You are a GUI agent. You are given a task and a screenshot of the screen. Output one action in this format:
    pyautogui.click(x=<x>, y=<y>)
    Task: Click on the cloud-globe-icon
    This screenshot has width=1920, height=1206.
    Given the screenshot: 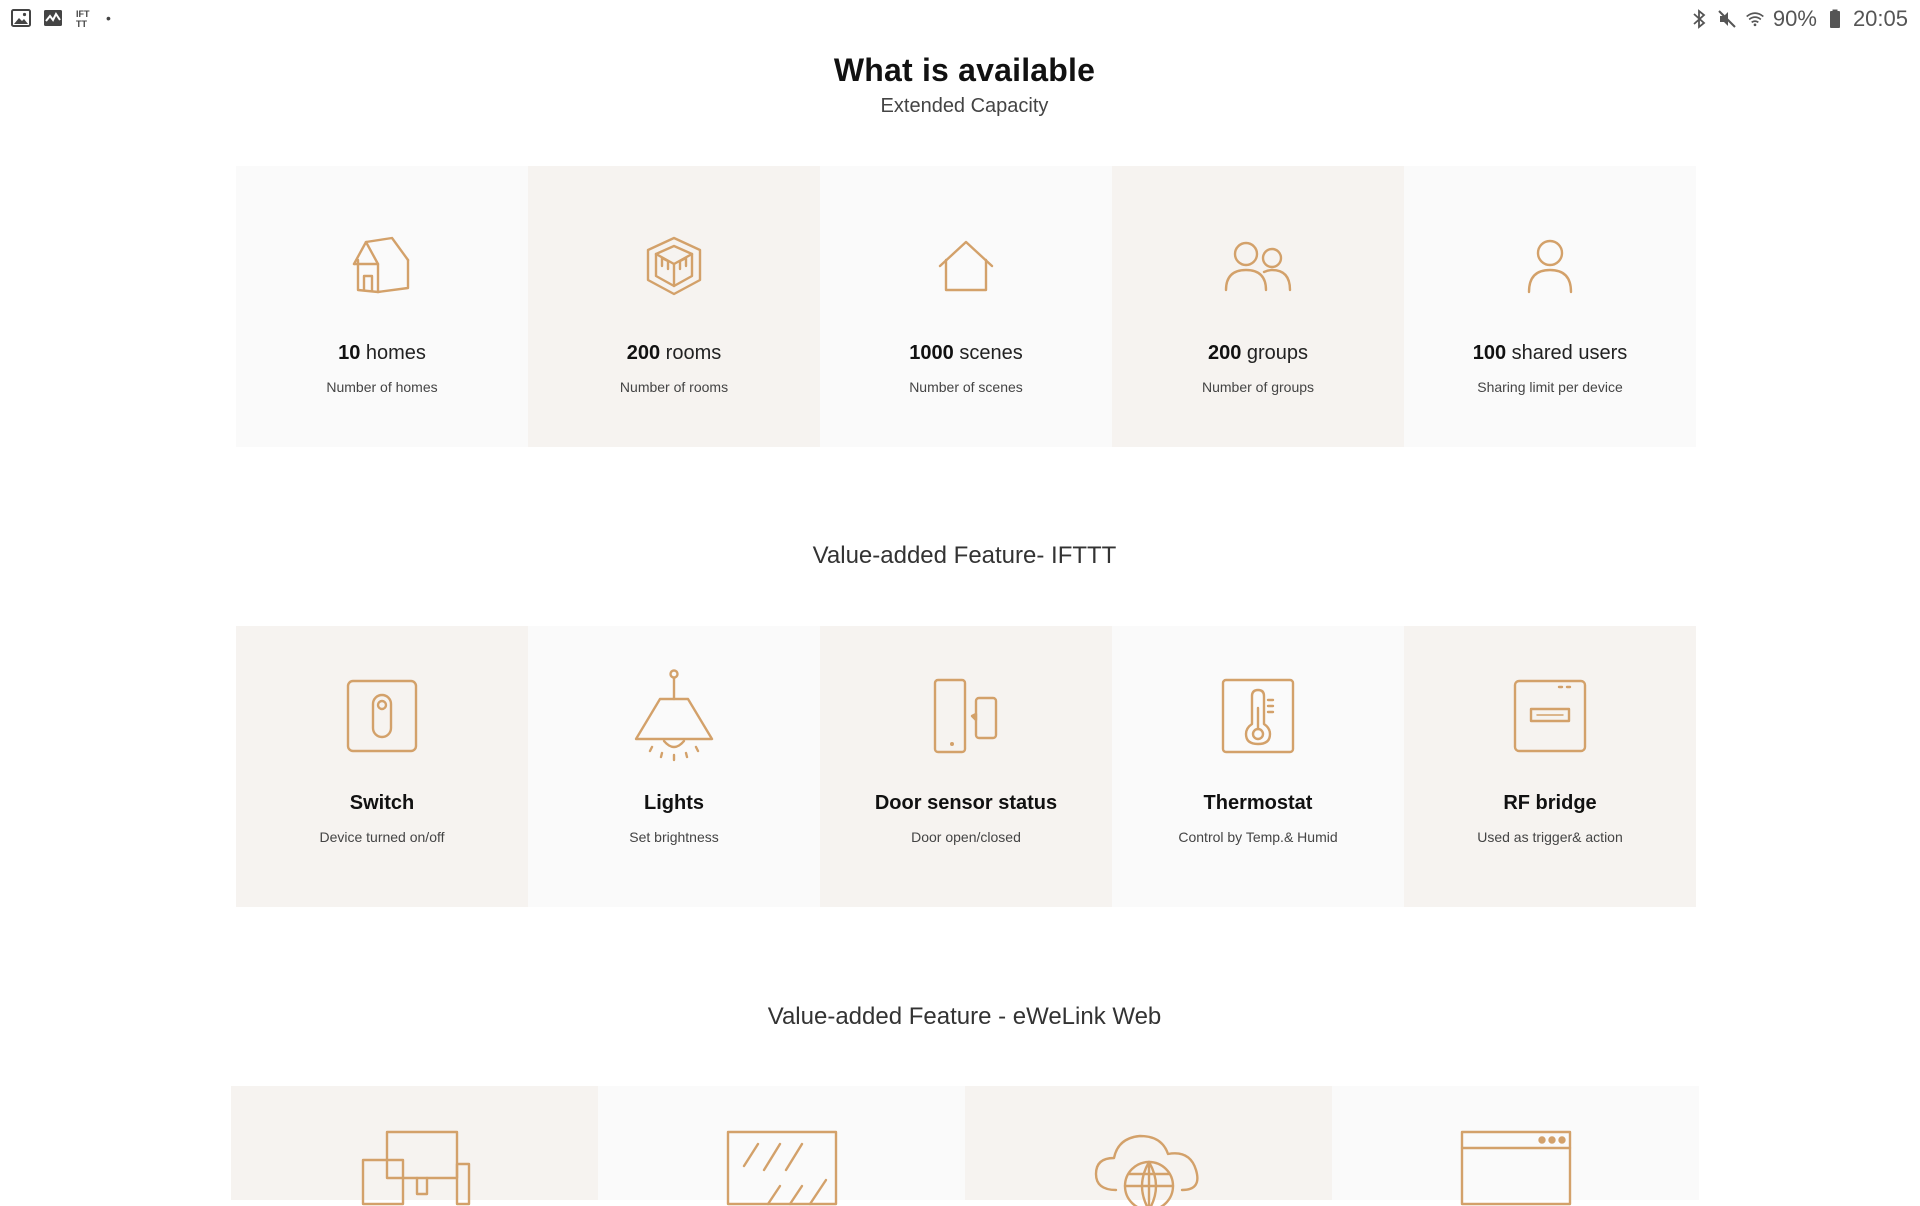 What is the action you would take?
    pyautogui.click(x=1149, y=1168)
    